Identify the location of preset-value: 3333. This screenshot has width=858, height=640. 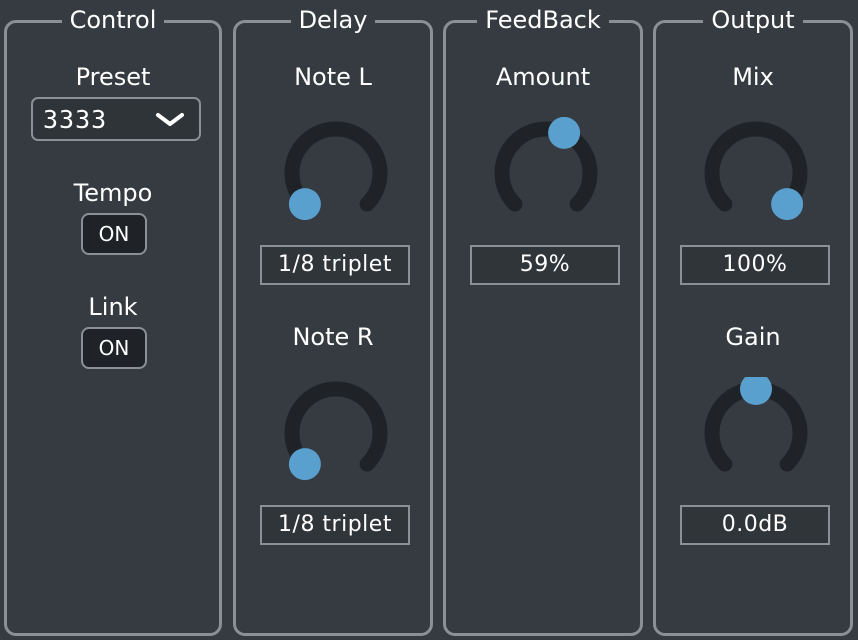
(75, 119).